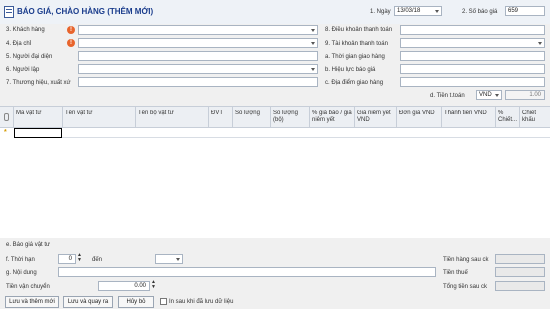  What do you see at coordinates (28, 245) in the screenshot?
I see `section-label: e. Báo giá vật tư` at bounding box center [28, 245].